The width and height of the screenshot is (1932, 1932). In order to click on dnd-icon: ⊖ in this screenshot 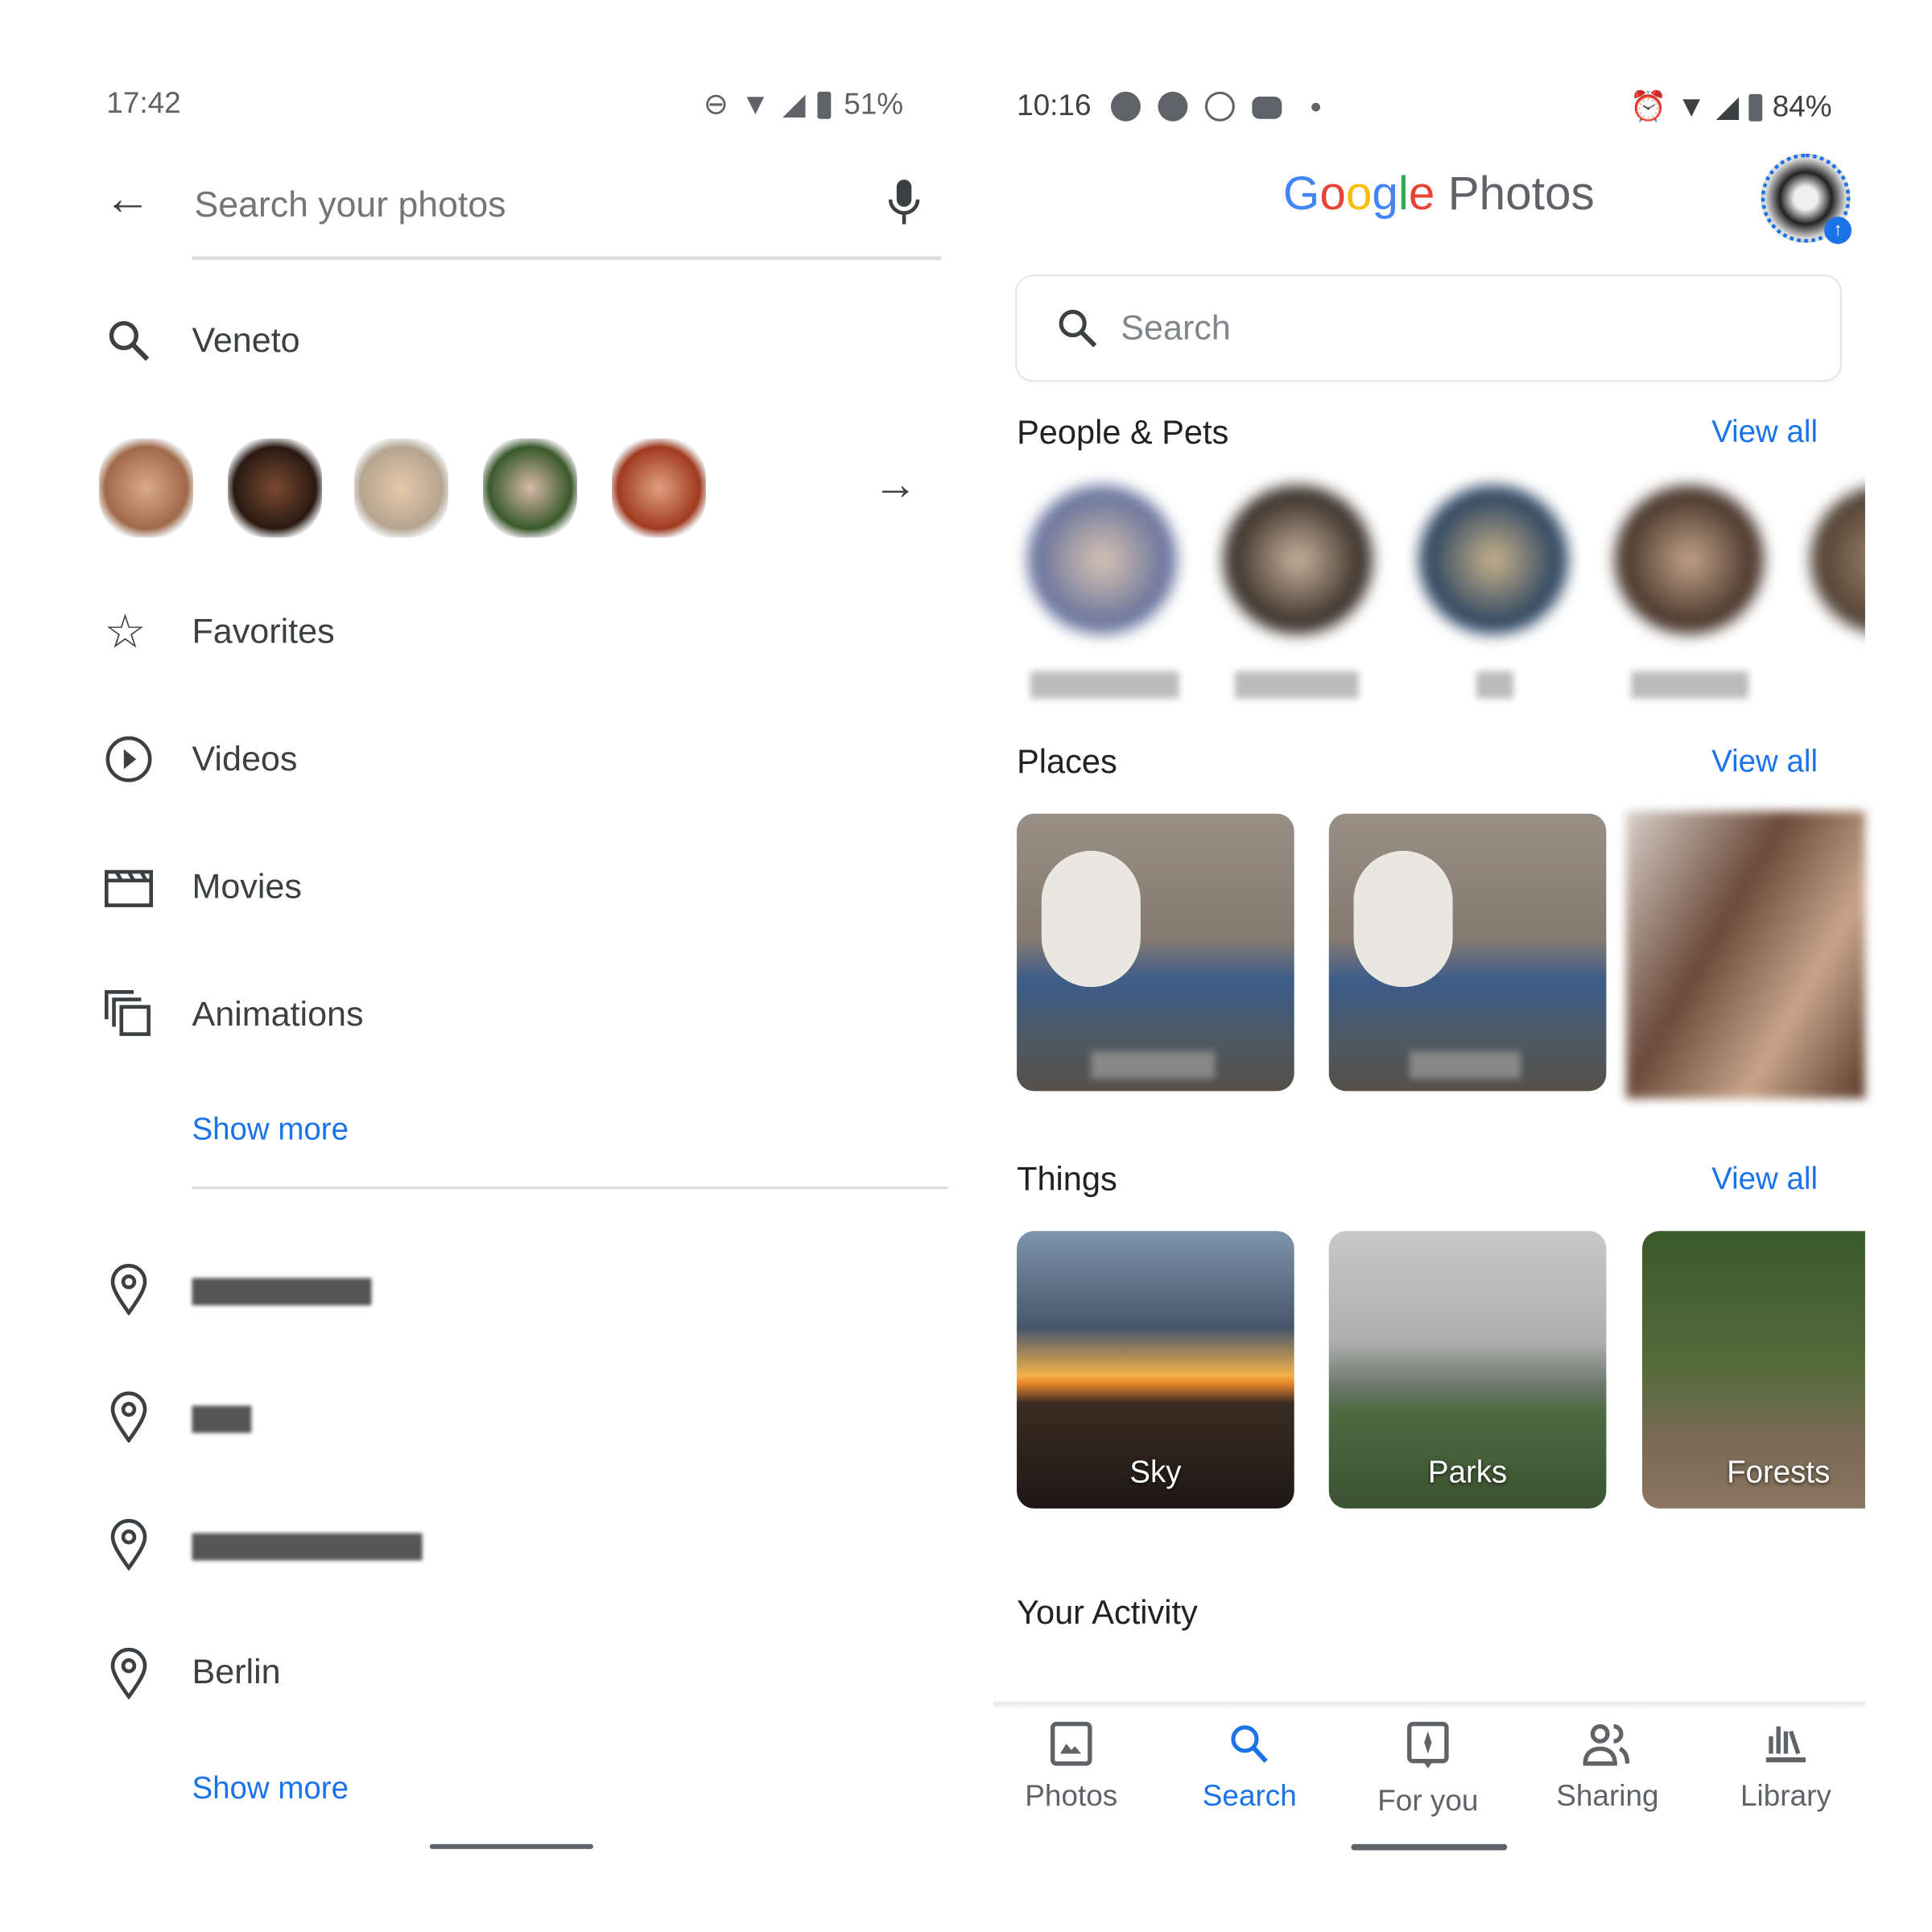, I will do `click(716, 105)`.